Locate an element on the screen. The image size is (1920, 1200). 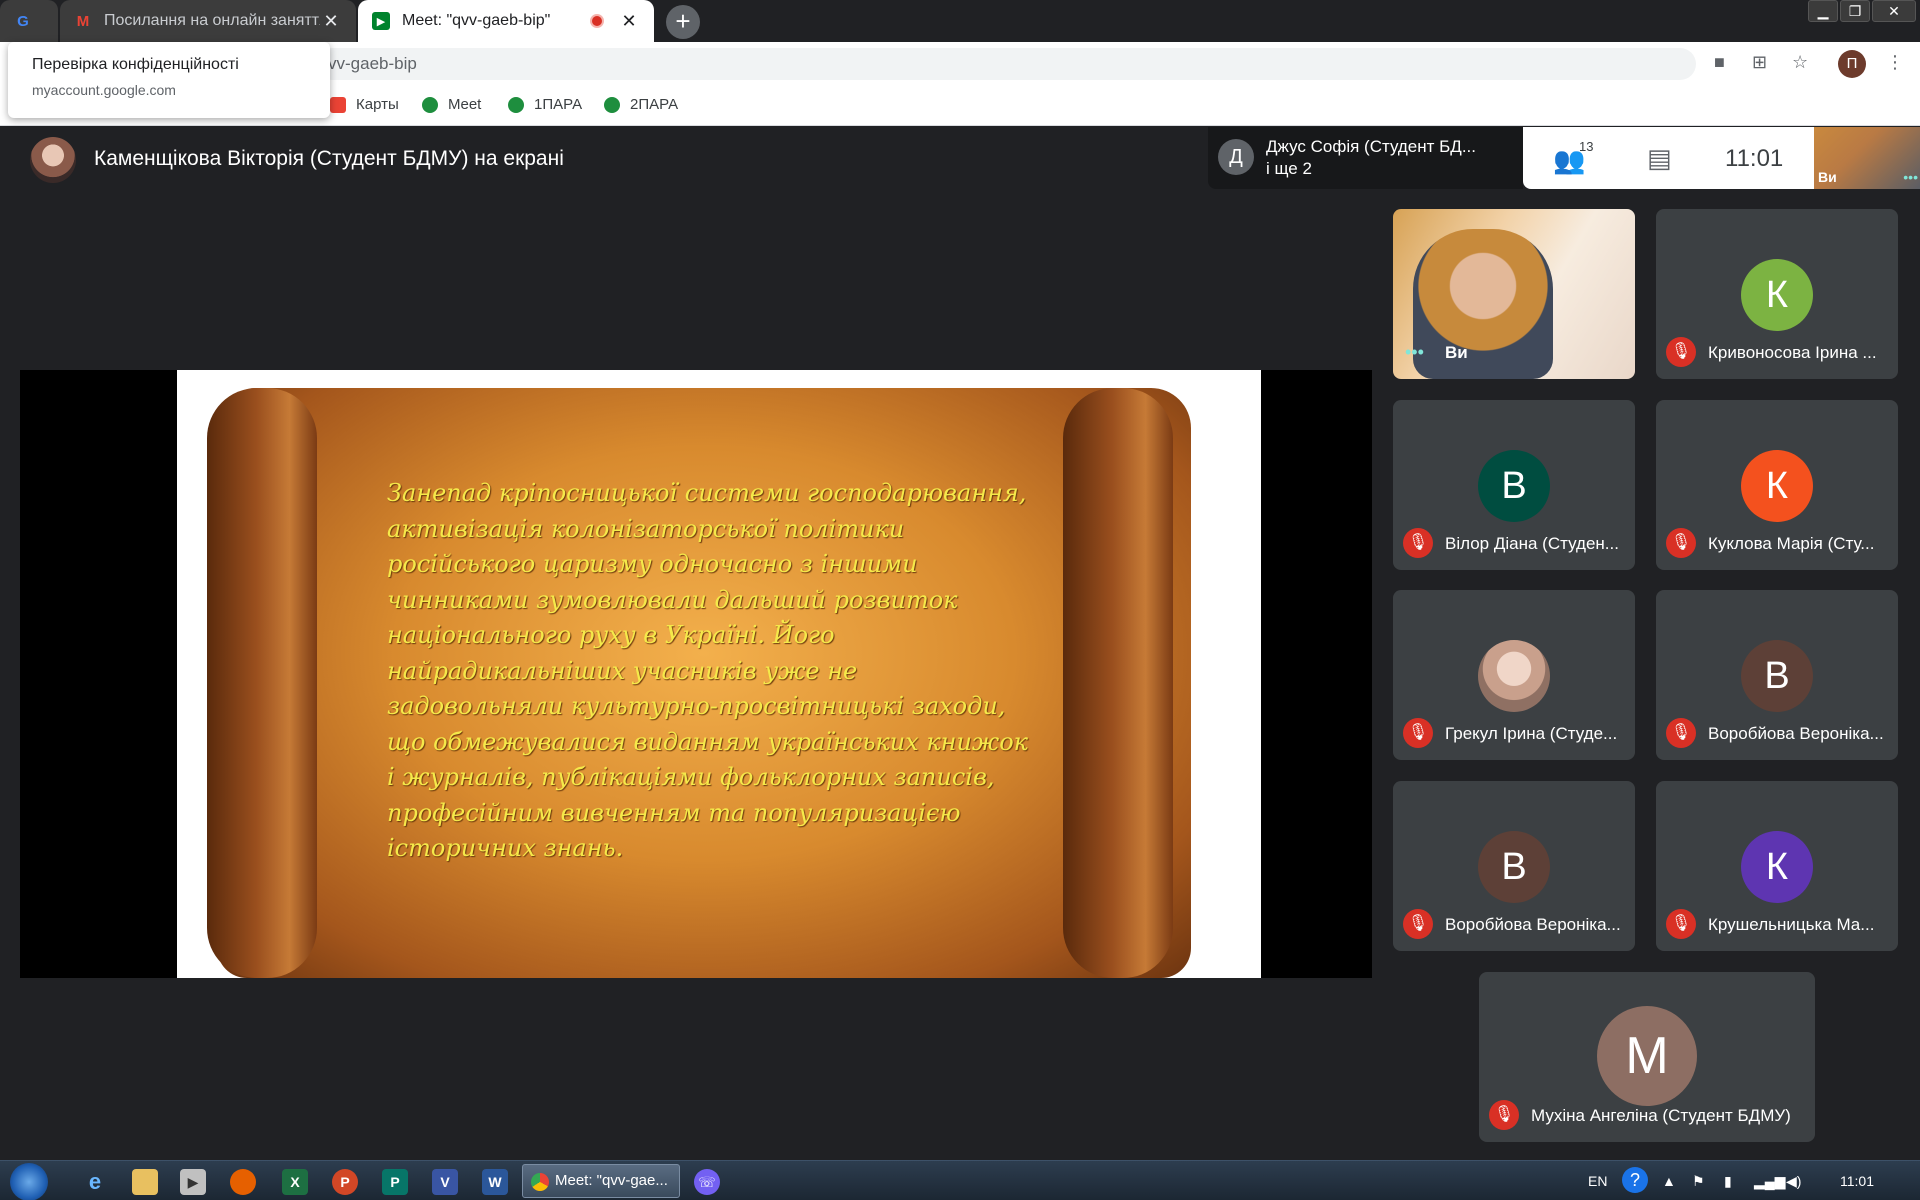
viber-icon: ☏ is located at coordinates (707, 1182).